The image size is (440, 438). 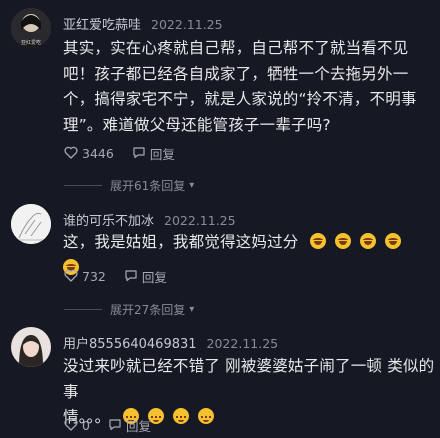 What do you see at coordinates (115, 276) in the screenshot?
I see `comment-actions: 732 回复` at bounding box center [115, 276].